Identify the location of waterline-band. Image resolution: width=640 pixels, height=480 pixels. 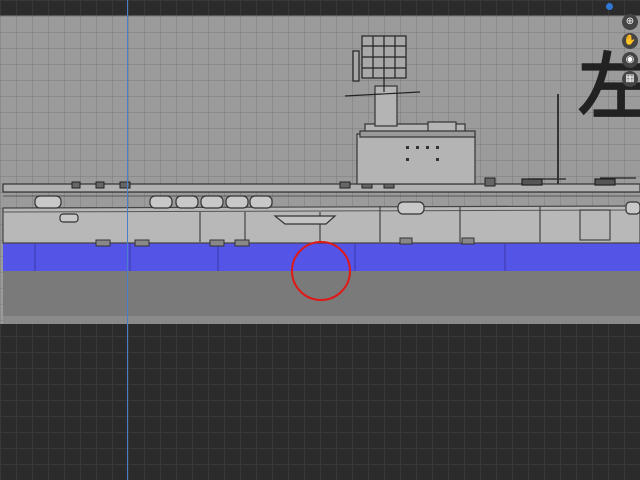
(321, 257).